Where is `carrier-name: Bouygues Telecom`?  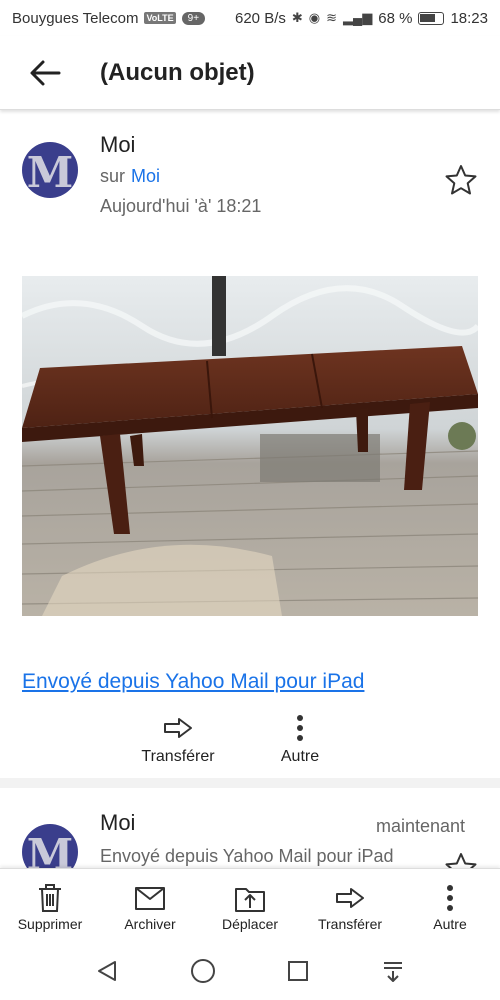 carrier-name: Bouygues Telecom is located at coordinates (75, 18).